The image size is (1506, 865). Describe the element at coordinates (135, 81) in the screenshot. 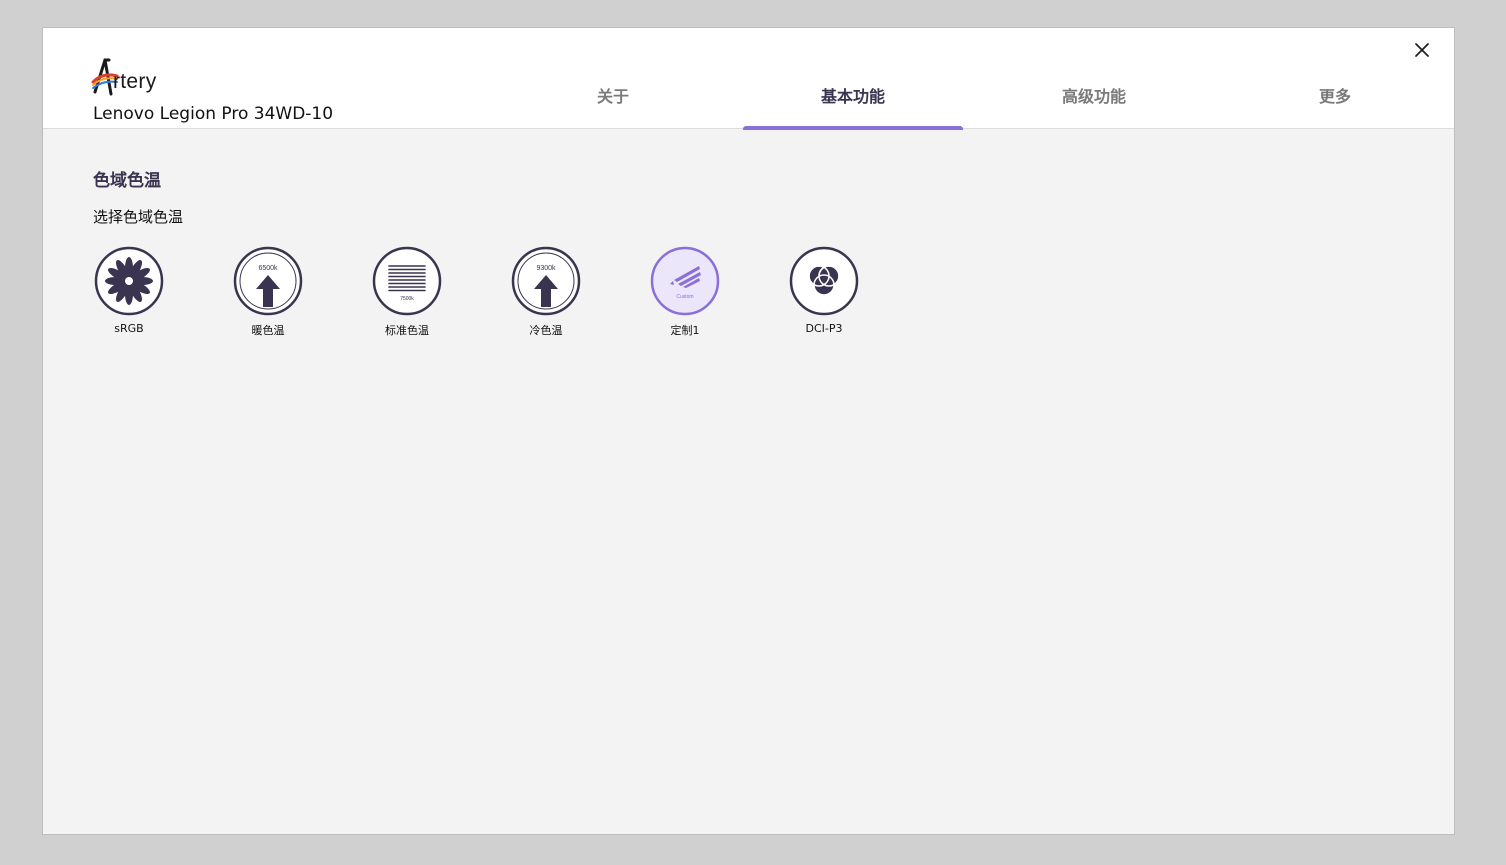

I see `logo-text: rtery` at that location.